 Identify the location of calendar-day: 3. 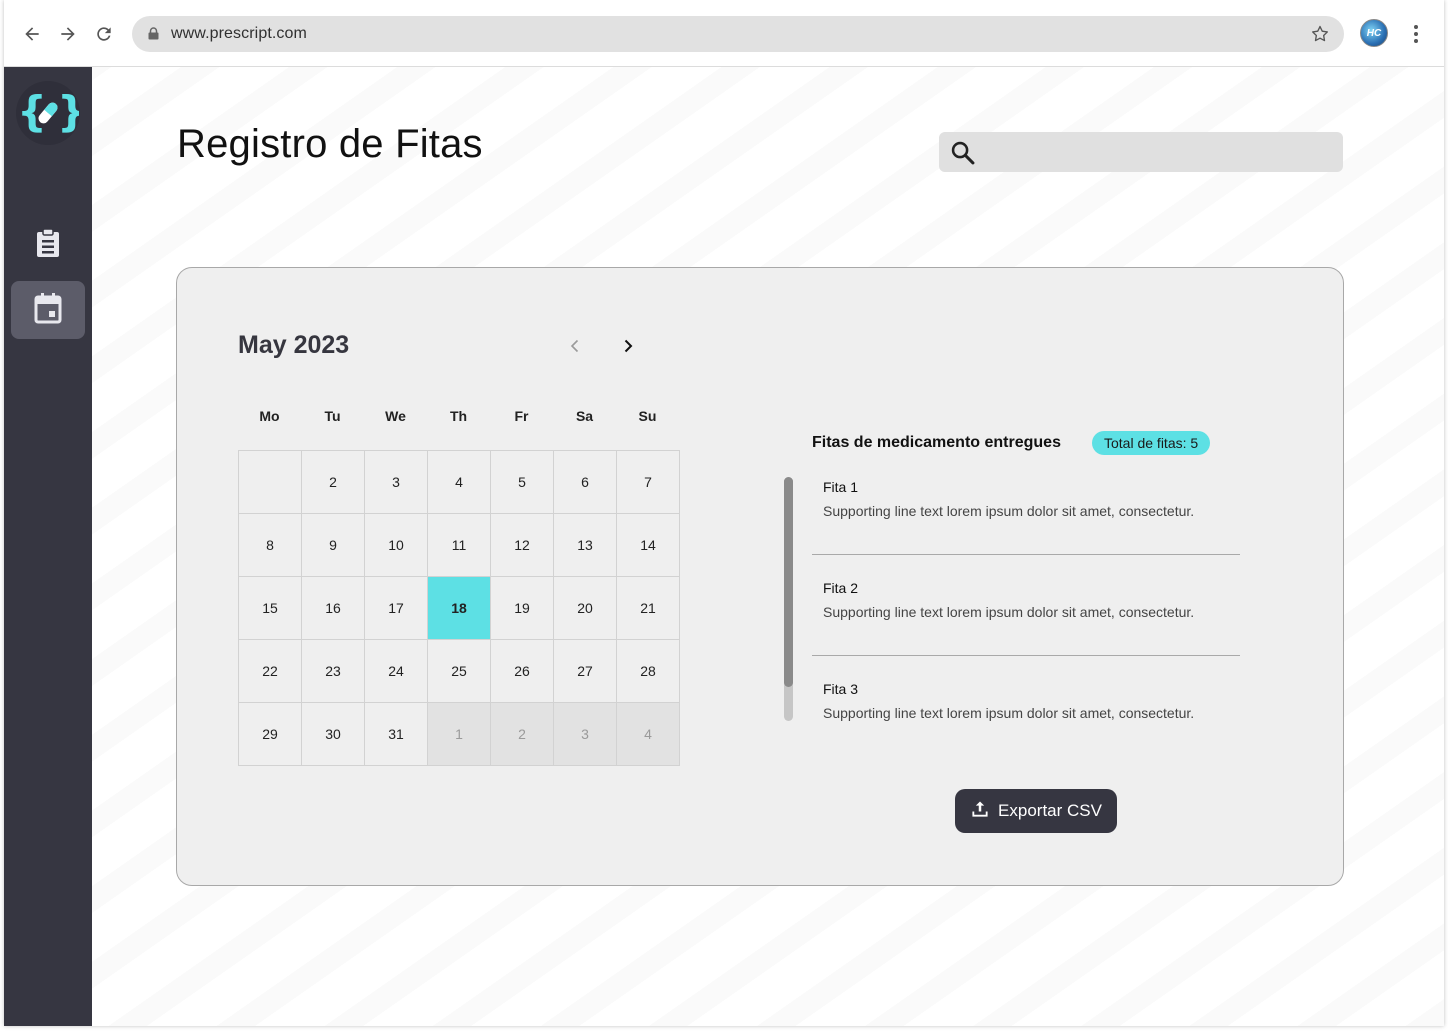
(396, 482).